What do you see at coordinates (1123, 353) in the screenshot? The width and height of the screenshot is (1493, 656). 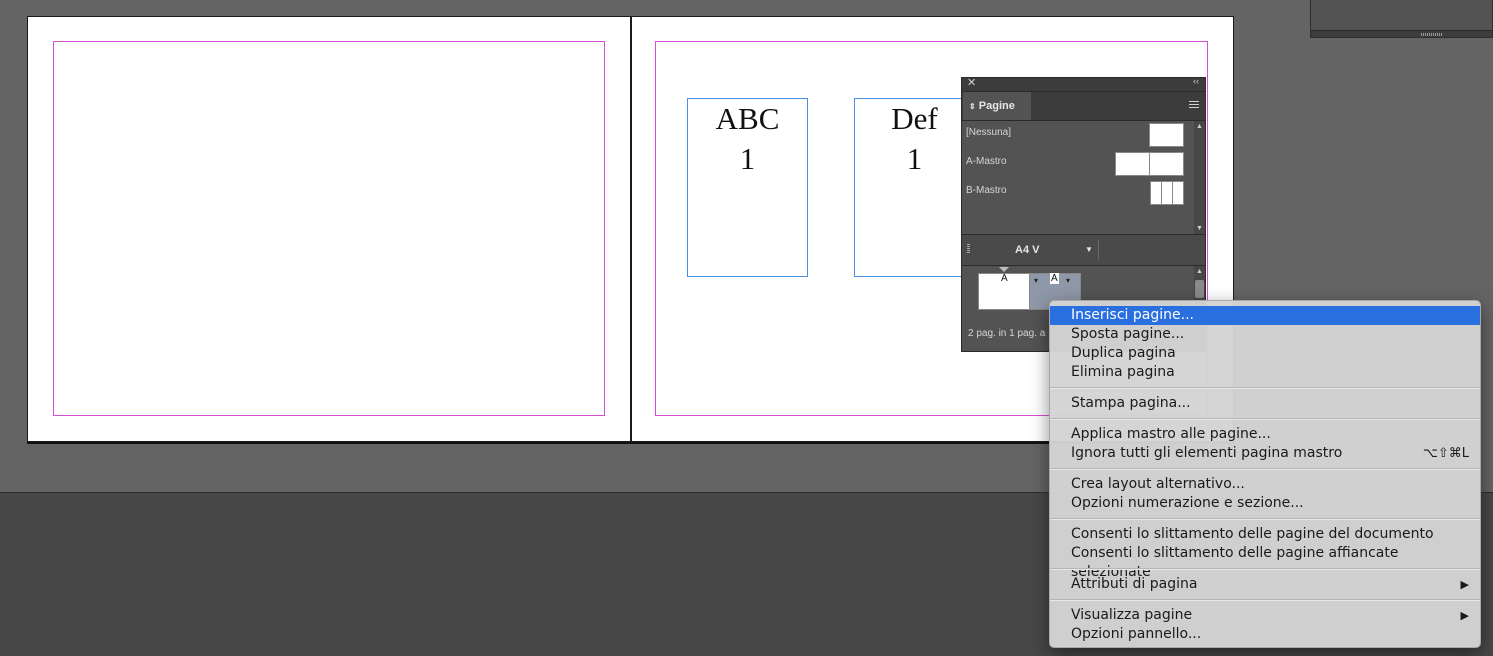 I see `menu-item-label: Duplica pagina` at bounding box center [1123, 353].